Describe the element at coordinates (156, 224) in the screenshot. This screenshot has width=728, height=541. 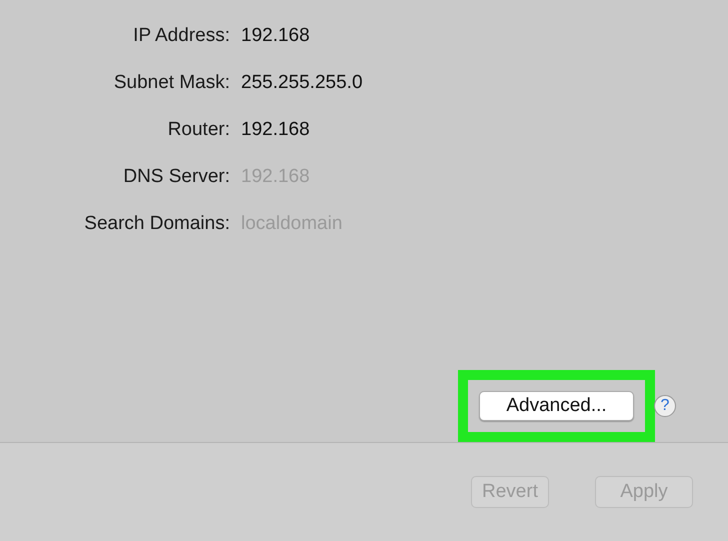
I see `field-label: Search Domains:` at that location.